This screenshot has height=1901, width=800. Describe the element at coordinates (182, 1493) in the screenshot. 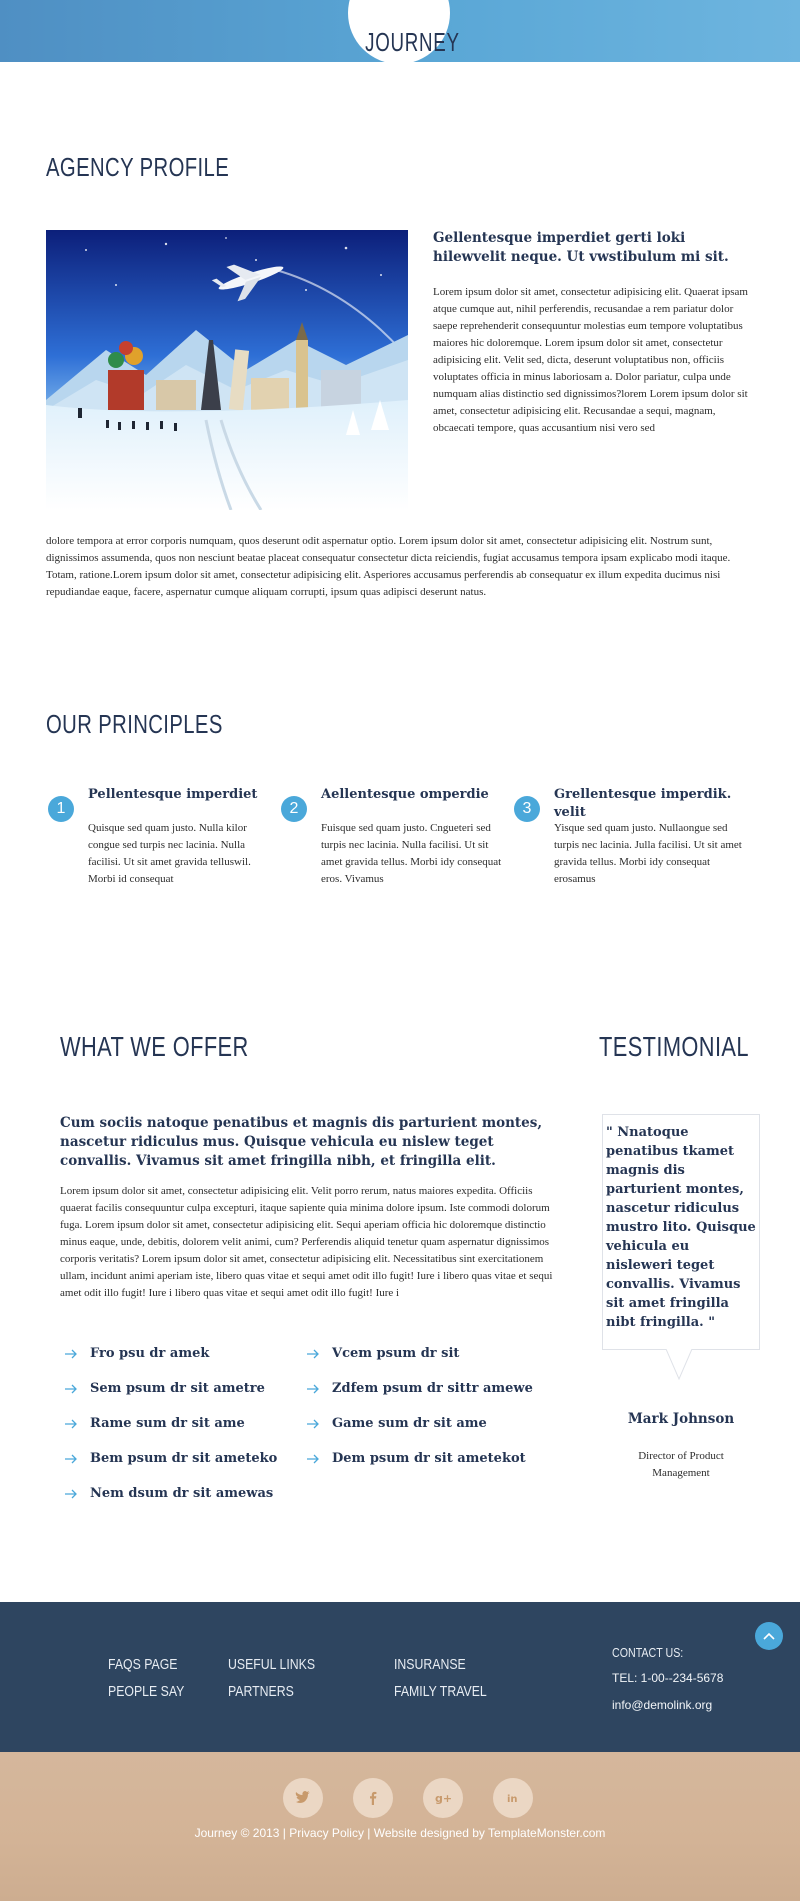

I see `offer-list-label: Nem dsum dr sit amewas` at that location.